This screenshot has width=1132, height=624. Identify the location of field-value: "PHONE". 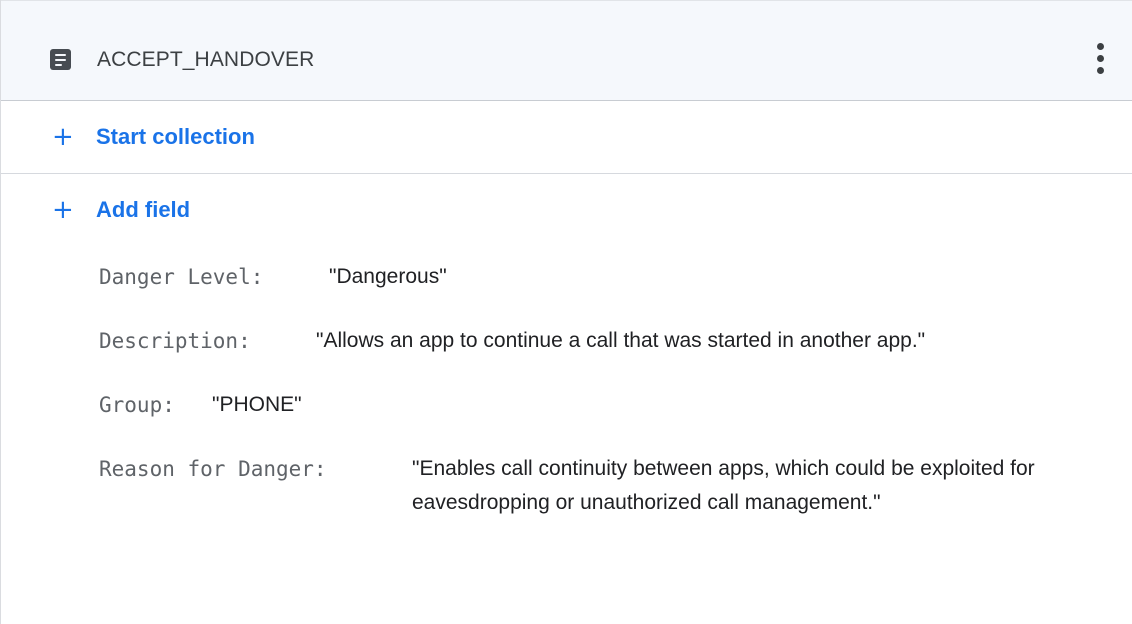
(257, 404).